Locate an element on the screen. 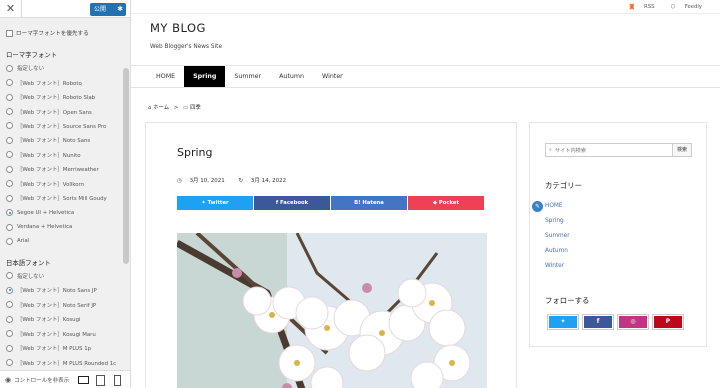 Image resolution: width=720 pixels, height=388 pixels. follow-twitter-button: ✦ is located at coordinates (563, 322).